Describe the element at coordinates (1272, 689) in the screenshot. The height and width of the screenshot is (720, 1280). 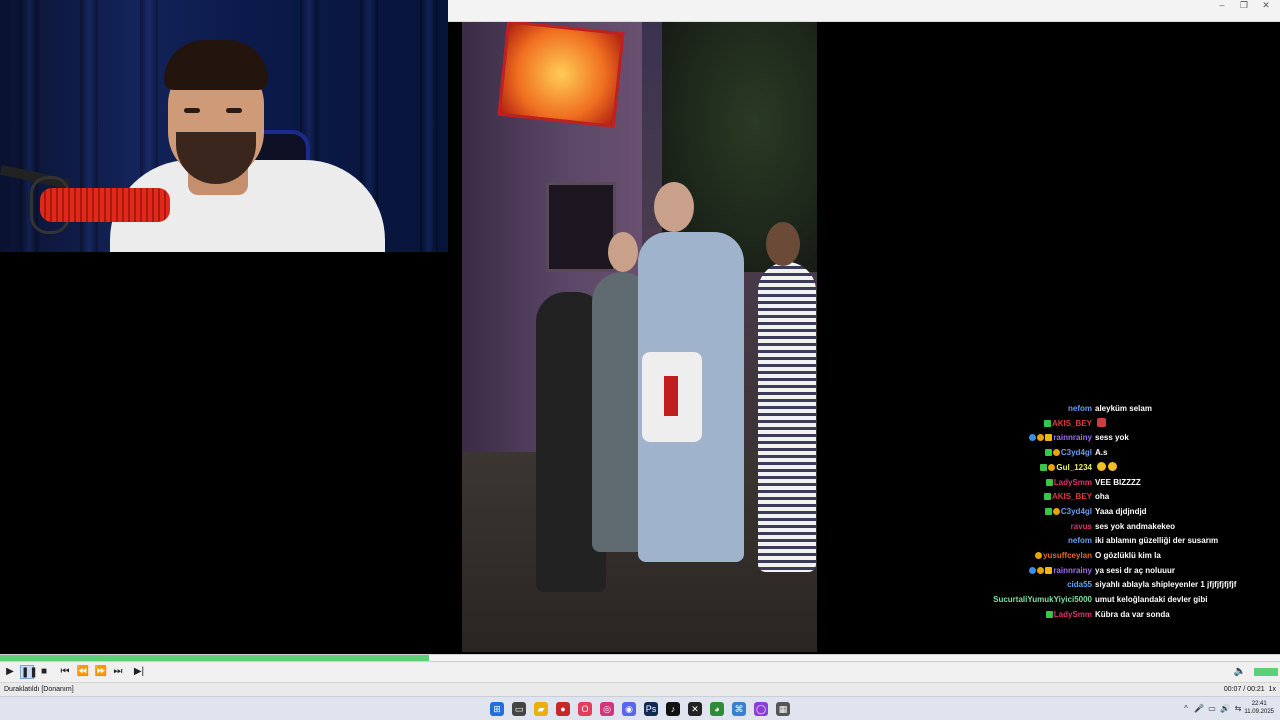
I see `playback-speed: 1x` at that location.